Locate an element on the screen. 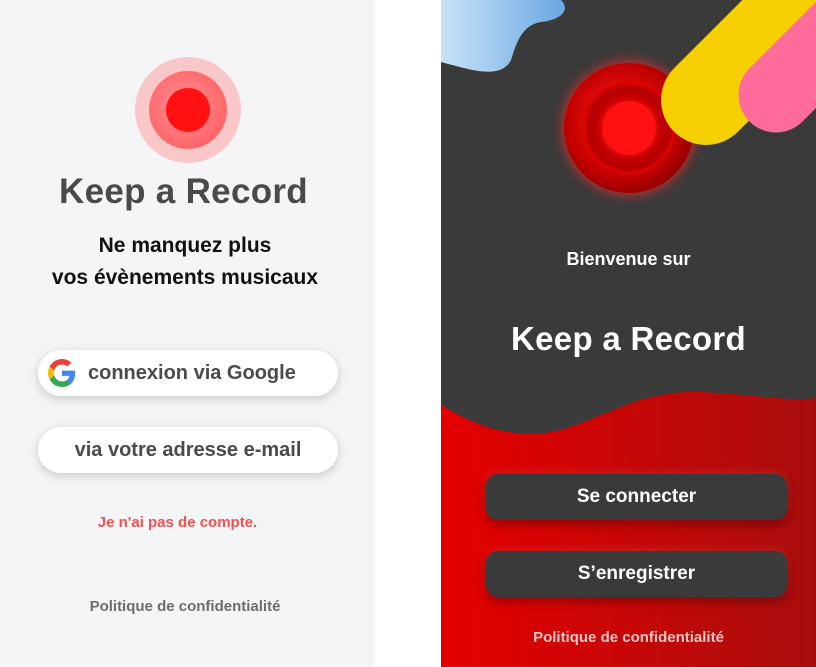 This screenshot has height=667, width=816. welcome-text: Bienvenue sur is located at coordinates (628, 259).